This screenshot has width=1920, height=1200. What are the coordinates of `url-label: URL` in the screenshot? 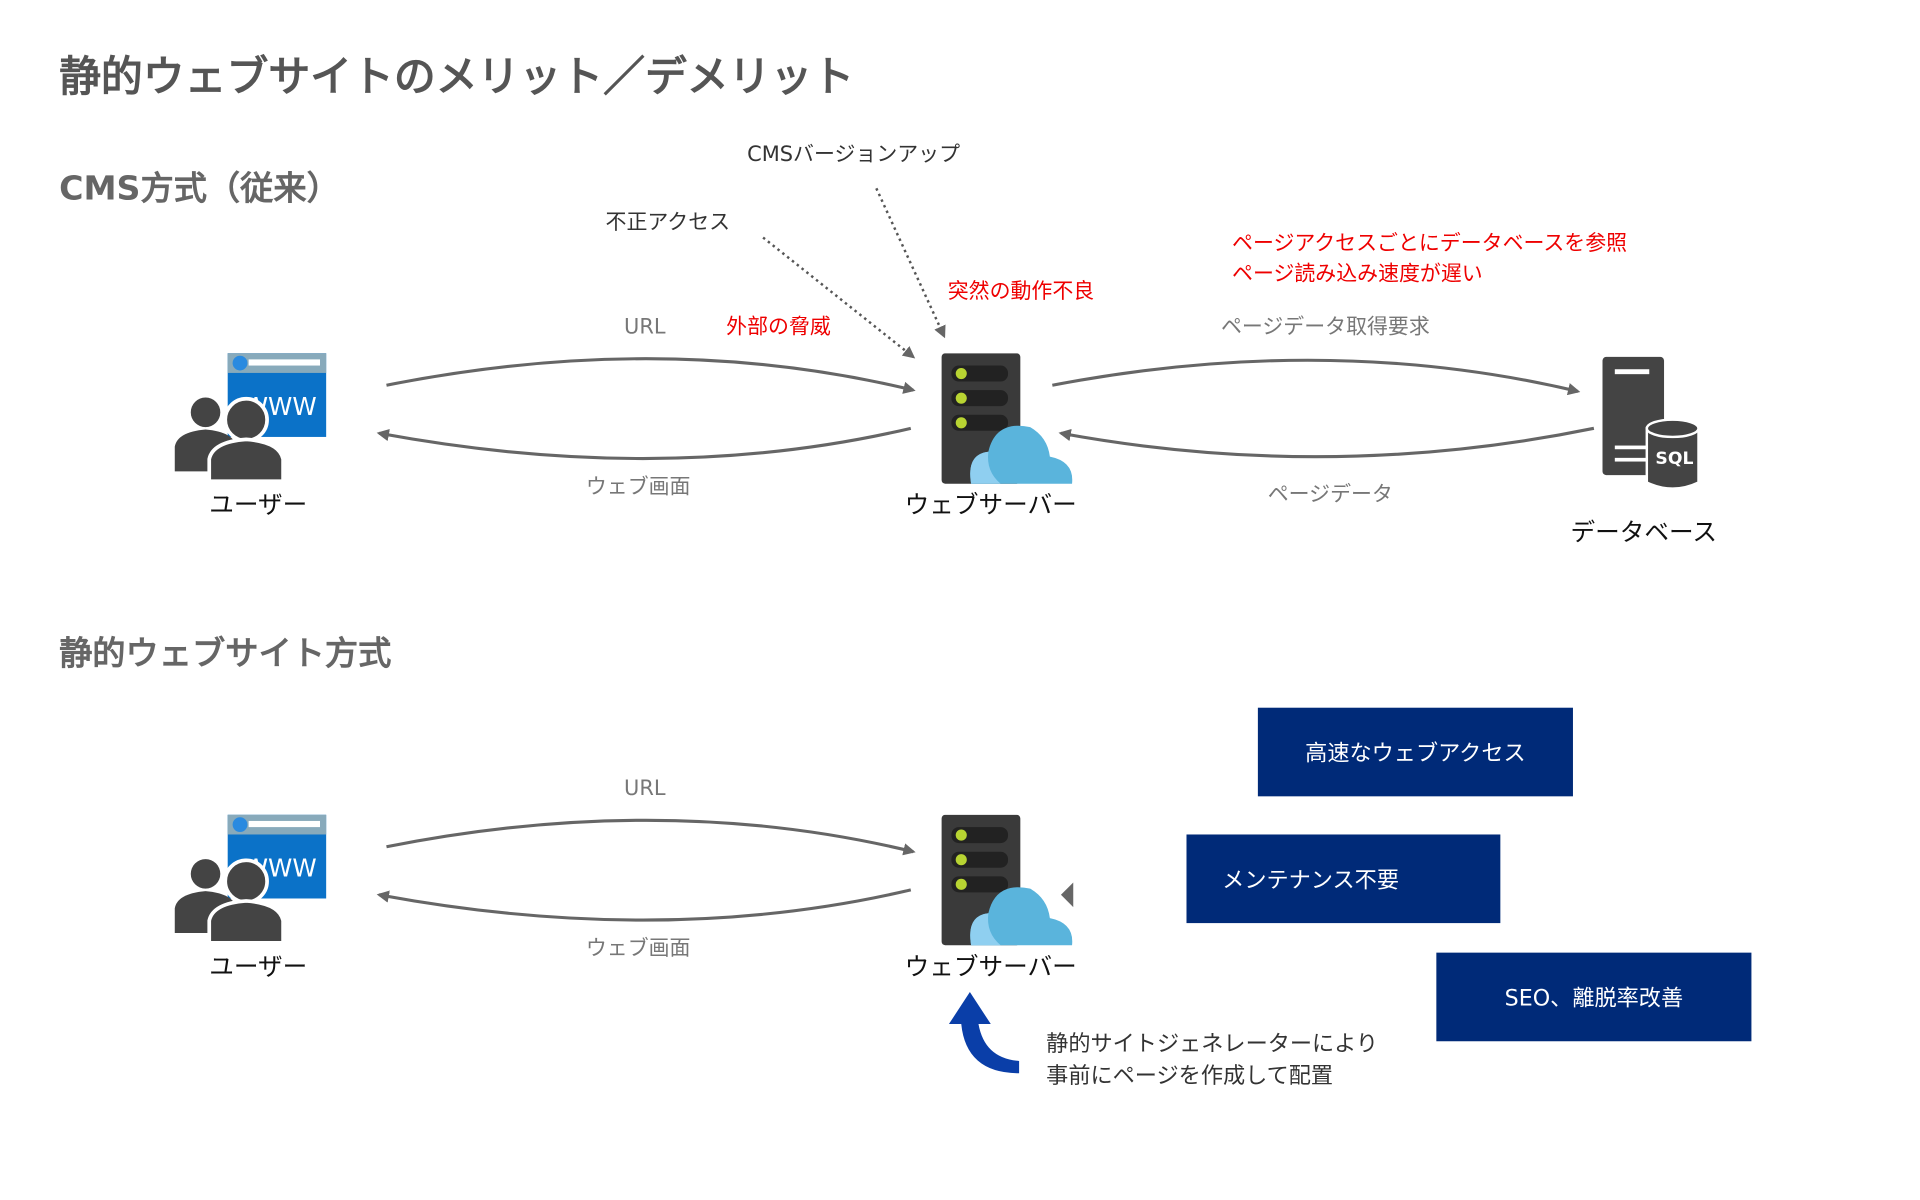 It's located at (645, 327).